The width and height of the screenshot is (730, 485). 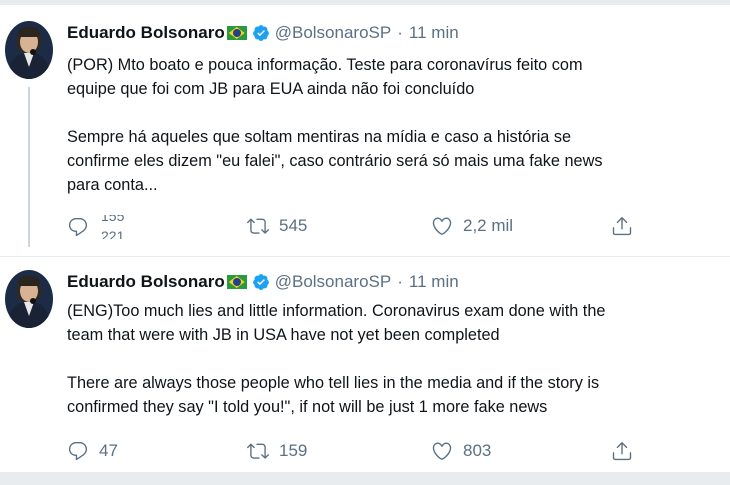 What do you see at coordinates (113, 233) in the screenshot?
I see `reply-count-rolling-bottom: 221` at bounding box center [113, 233].